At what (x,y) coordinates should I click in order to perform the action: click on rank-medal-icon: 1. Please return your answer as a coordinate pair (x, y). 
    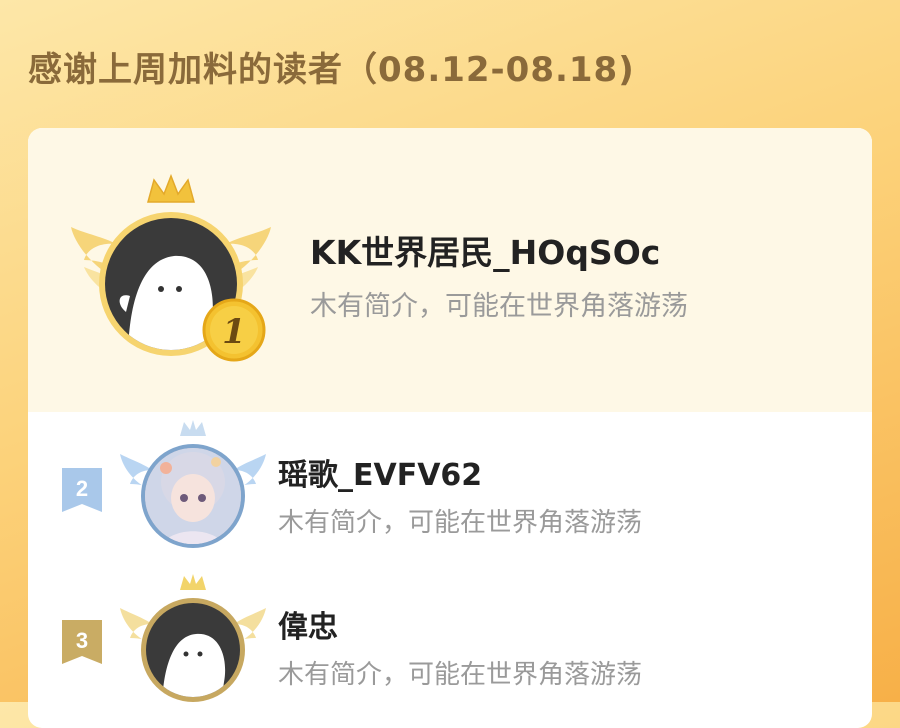
    Looking at the image, I should click on (234, 330).